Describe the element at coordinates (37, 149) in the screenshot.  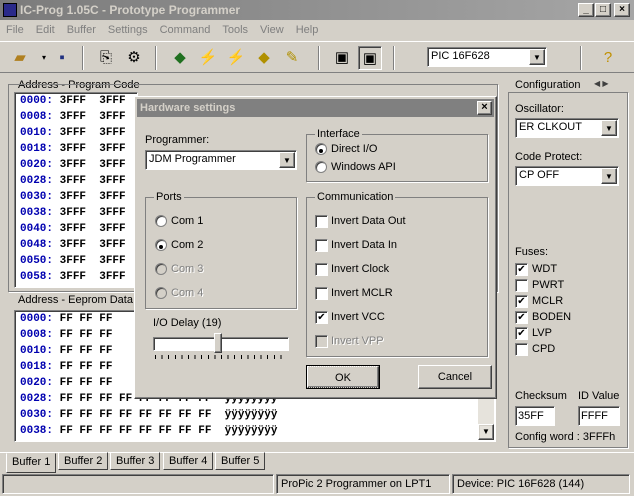
I see `row-address: 0018:` at that location.